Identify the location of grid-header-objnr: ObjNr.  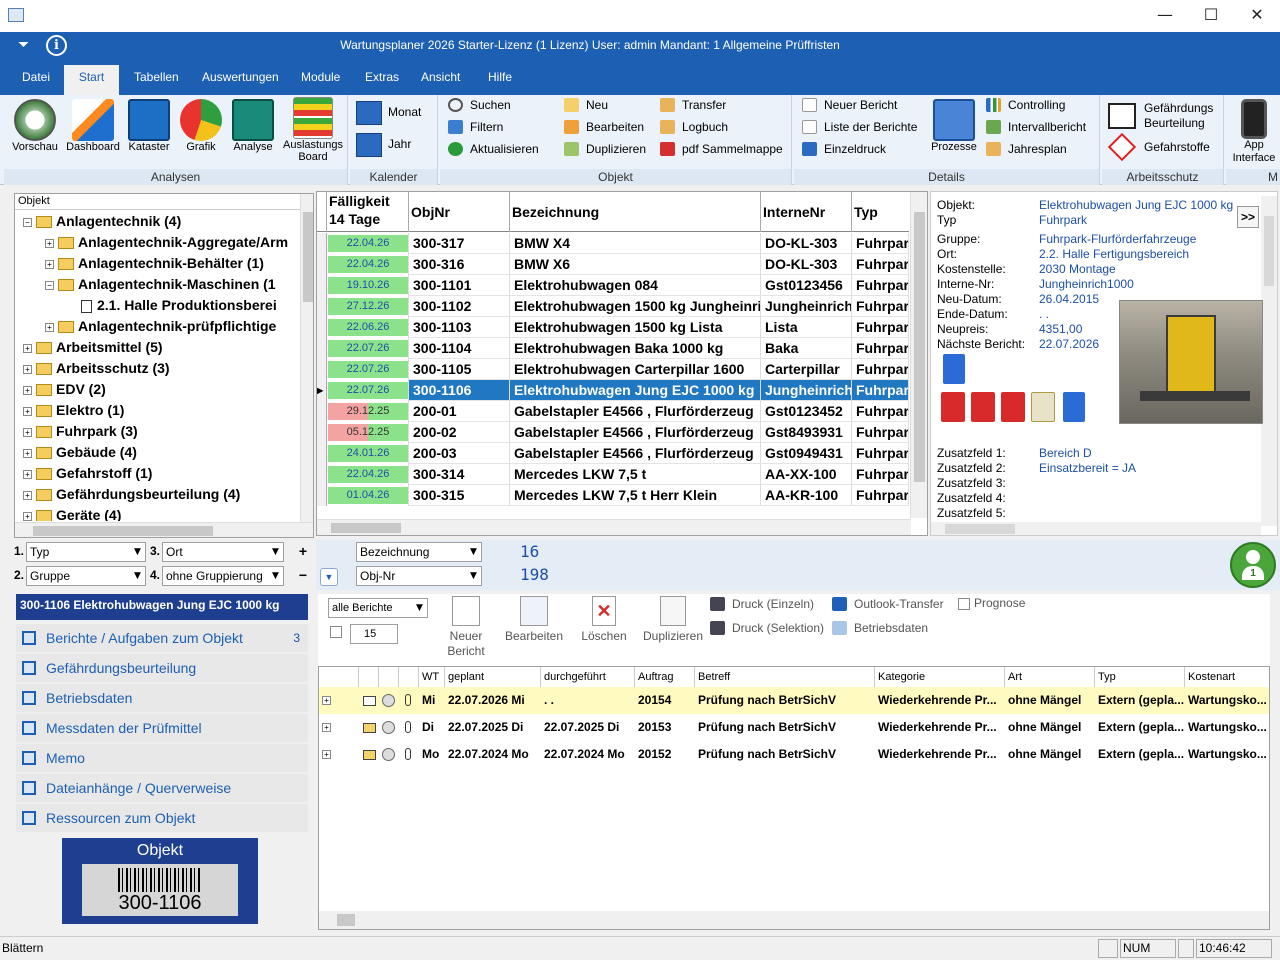
(459, 212).